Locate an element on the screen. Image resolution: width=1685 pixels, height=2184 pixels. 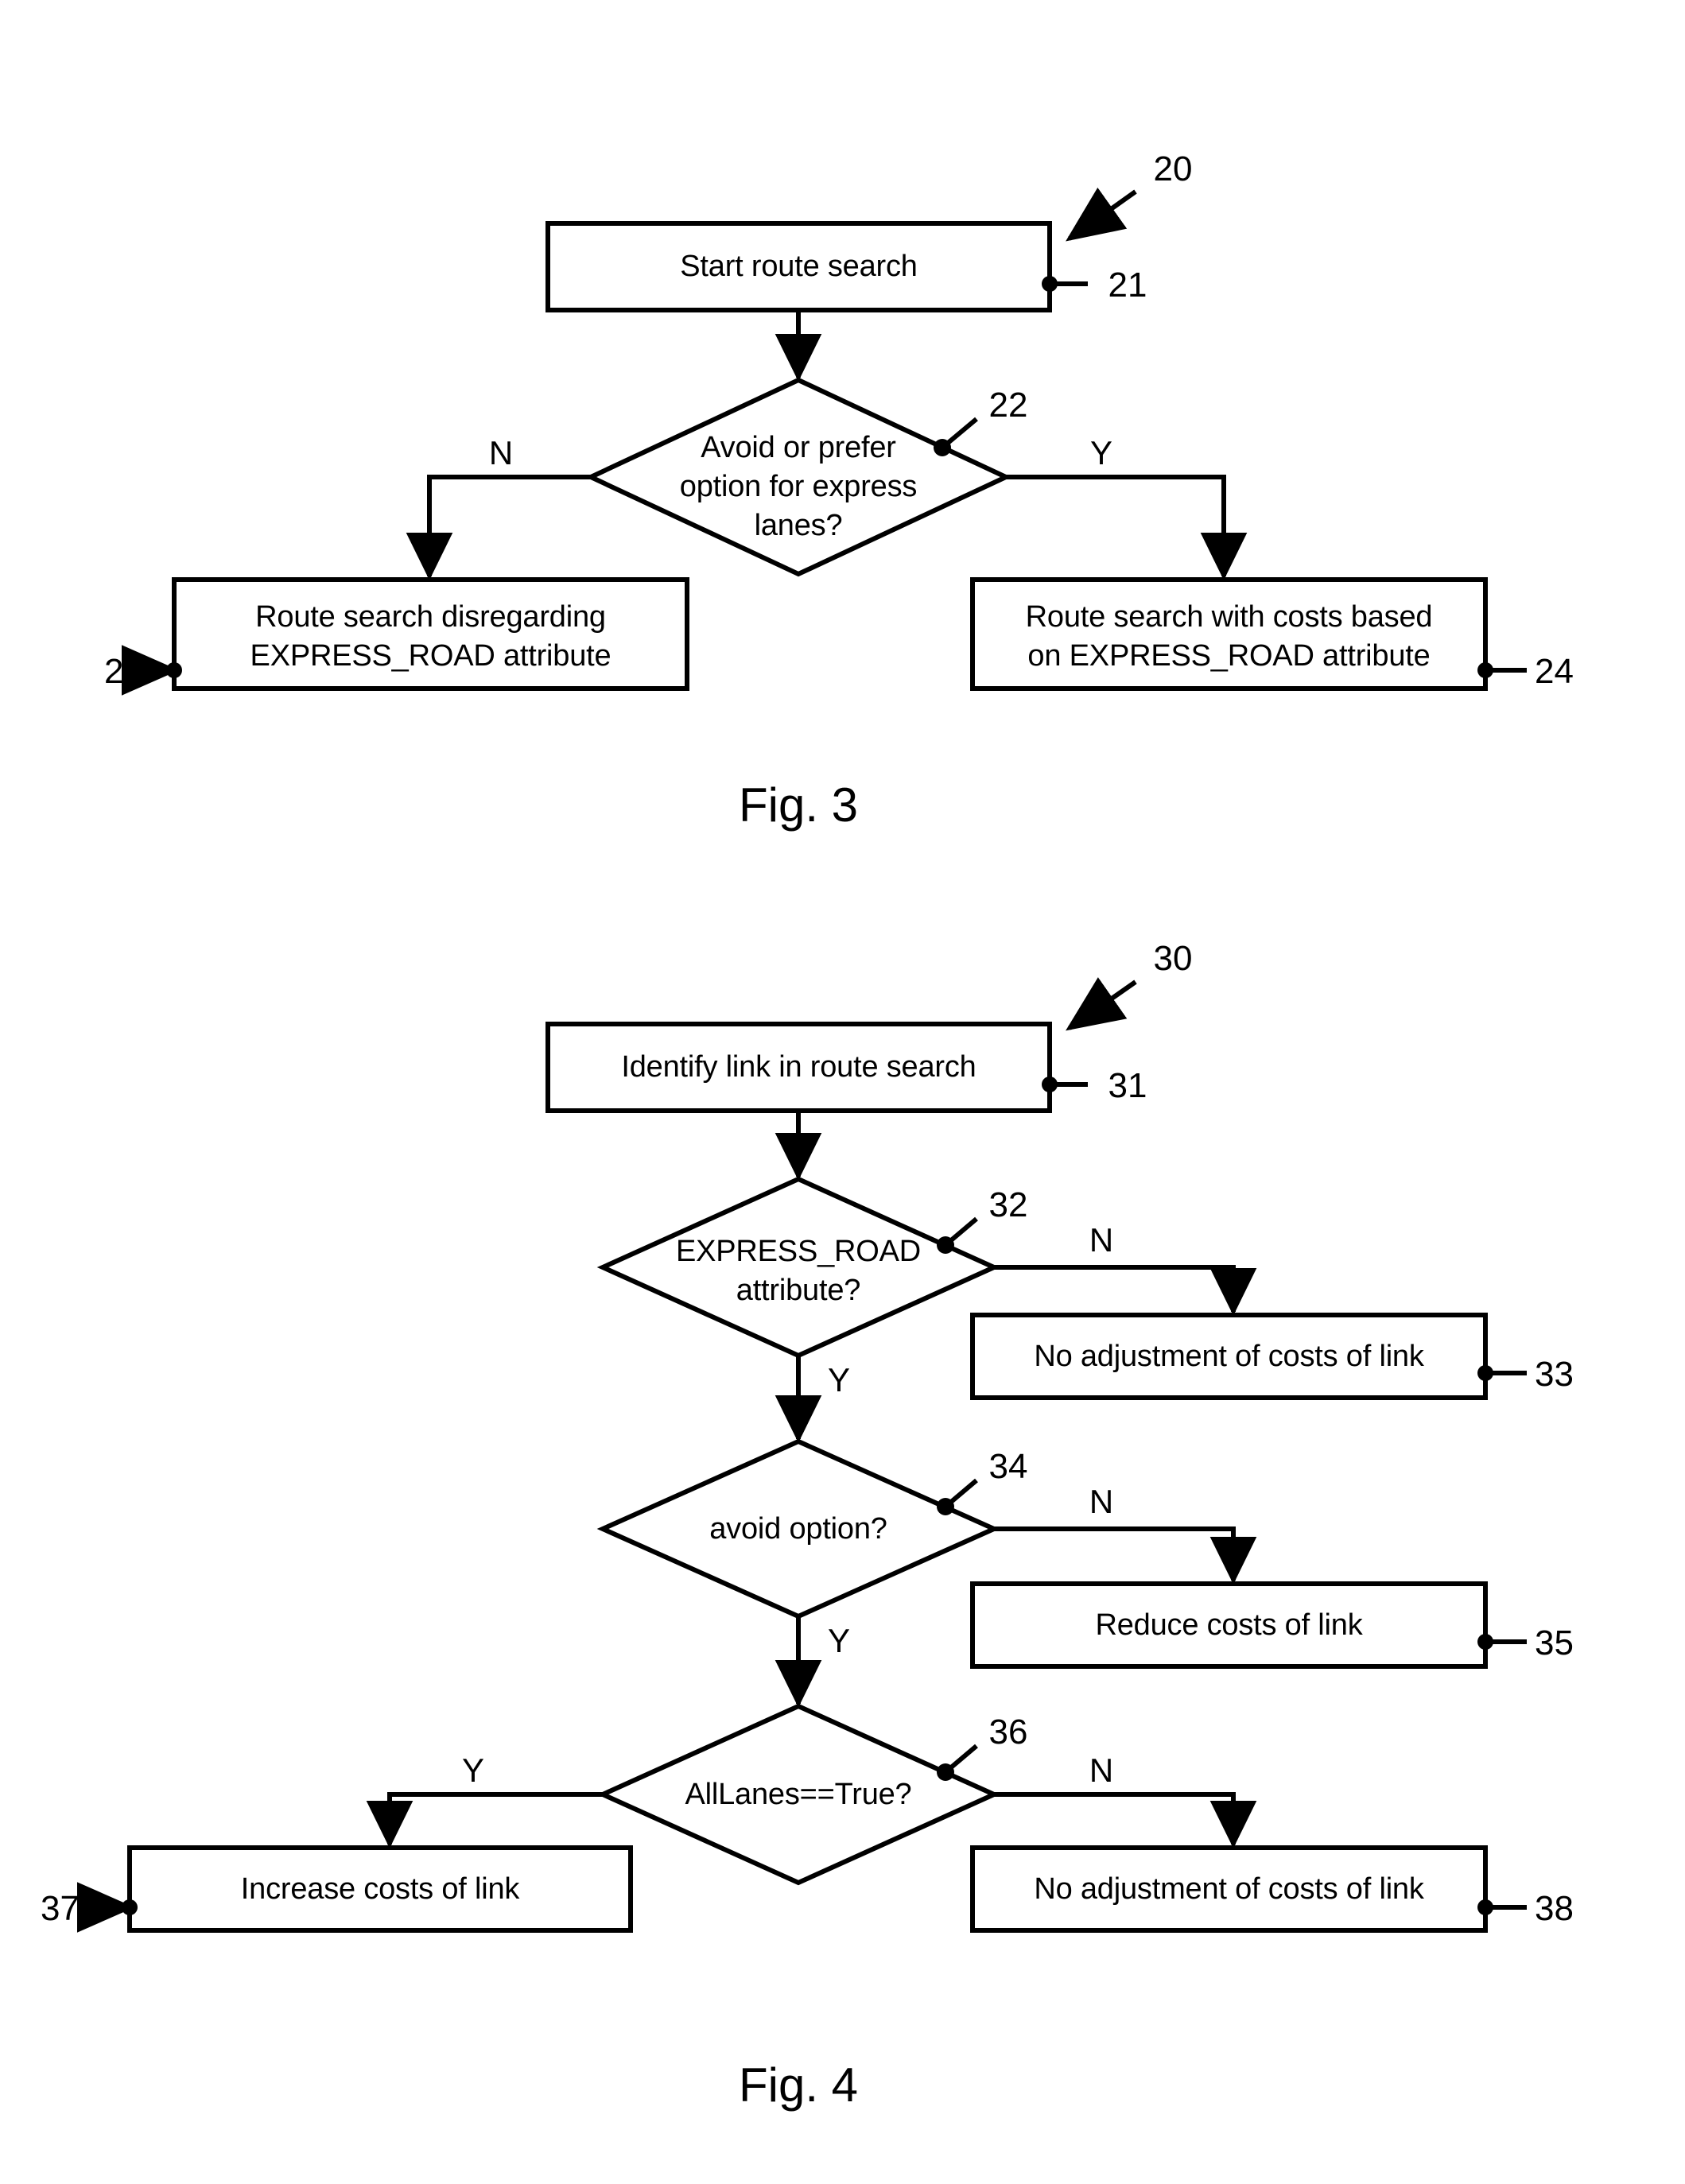
ref-number-23: 23 is located at coordinates (124, 671).